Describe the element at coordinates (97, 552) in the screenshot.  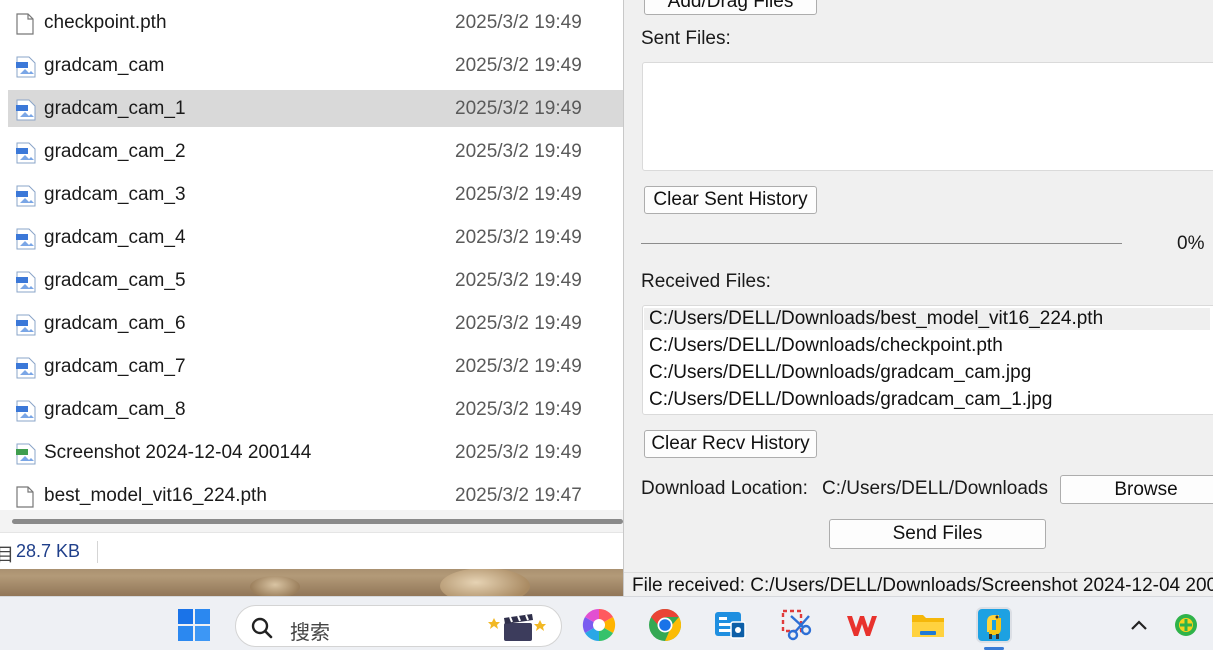
I see `status-divider` at that location.